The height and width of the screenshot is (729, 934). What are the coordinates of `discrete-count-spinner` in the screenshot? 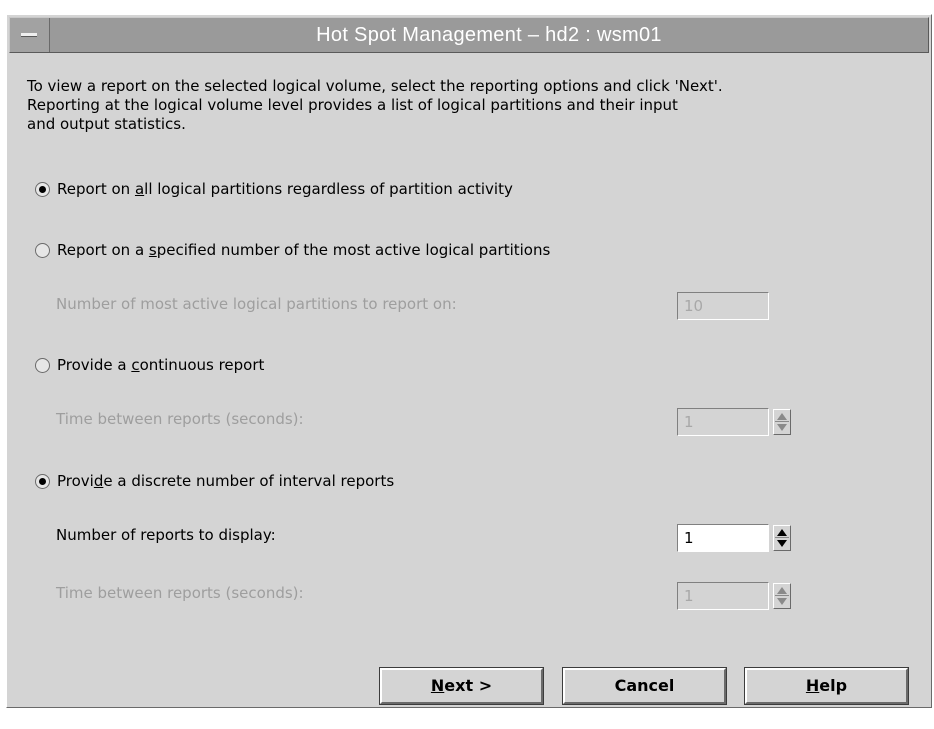 It's located at (782, 538).